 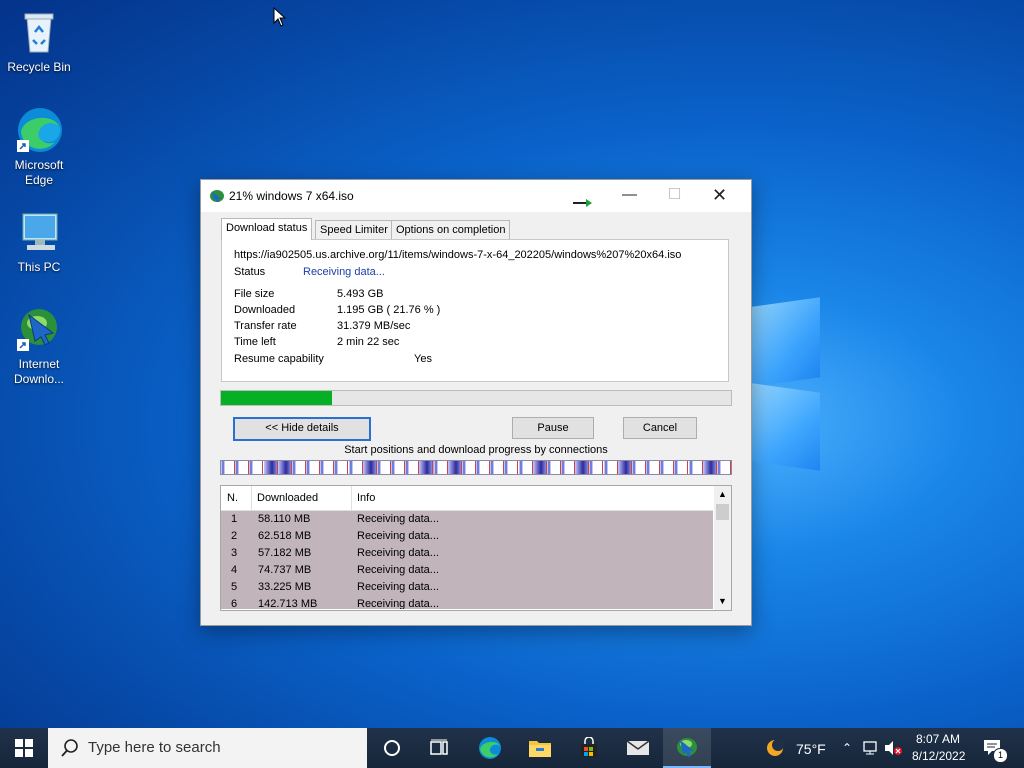 I want to click on title-bar: 21% windows 7 x64.iso — ☐ ✕, so click(x=476, y=196).